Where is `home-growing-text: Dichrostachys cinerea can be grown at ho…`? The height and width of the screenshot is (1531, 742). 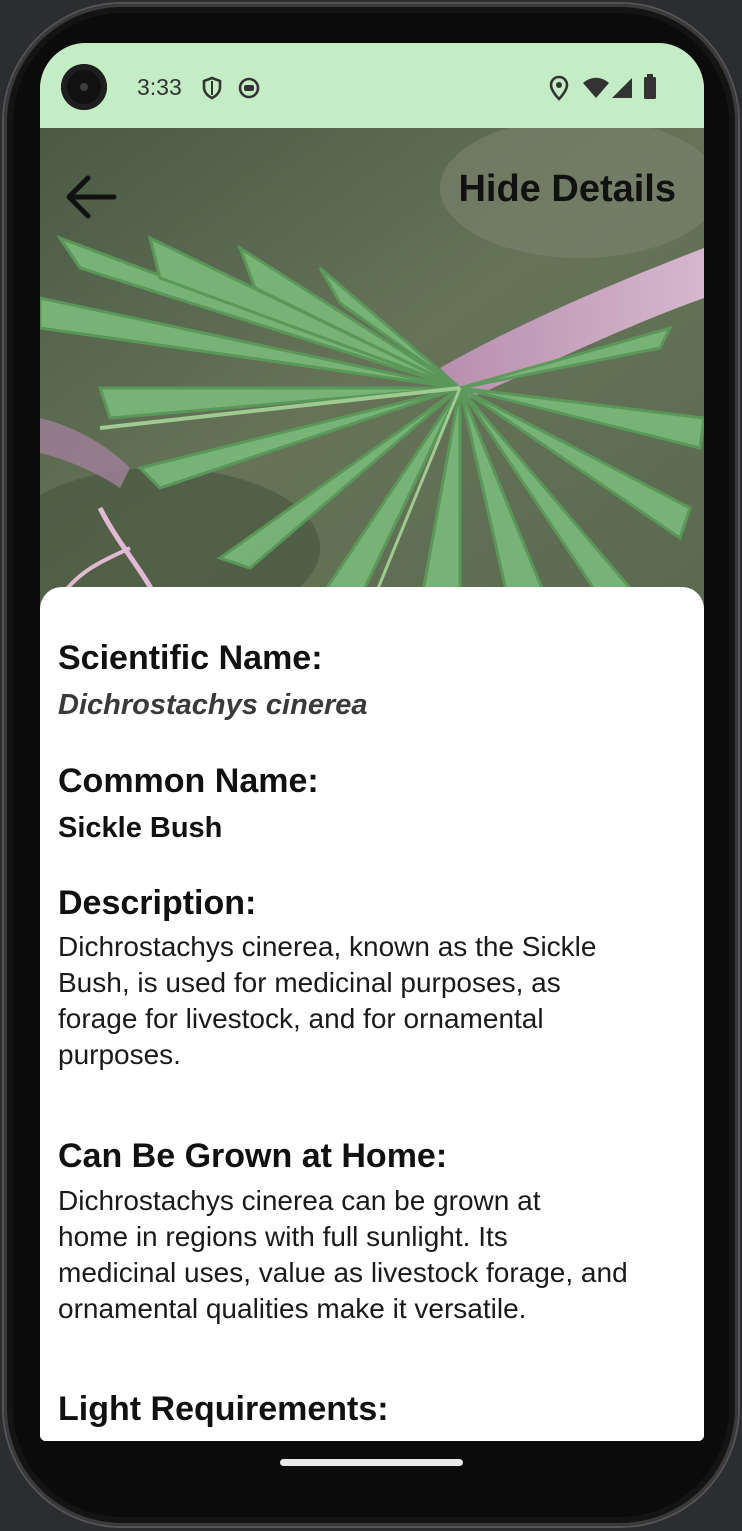 home-growing-text: Dichrostachys cinerea can be grown at ho… is located at coordinates (372, 1255).